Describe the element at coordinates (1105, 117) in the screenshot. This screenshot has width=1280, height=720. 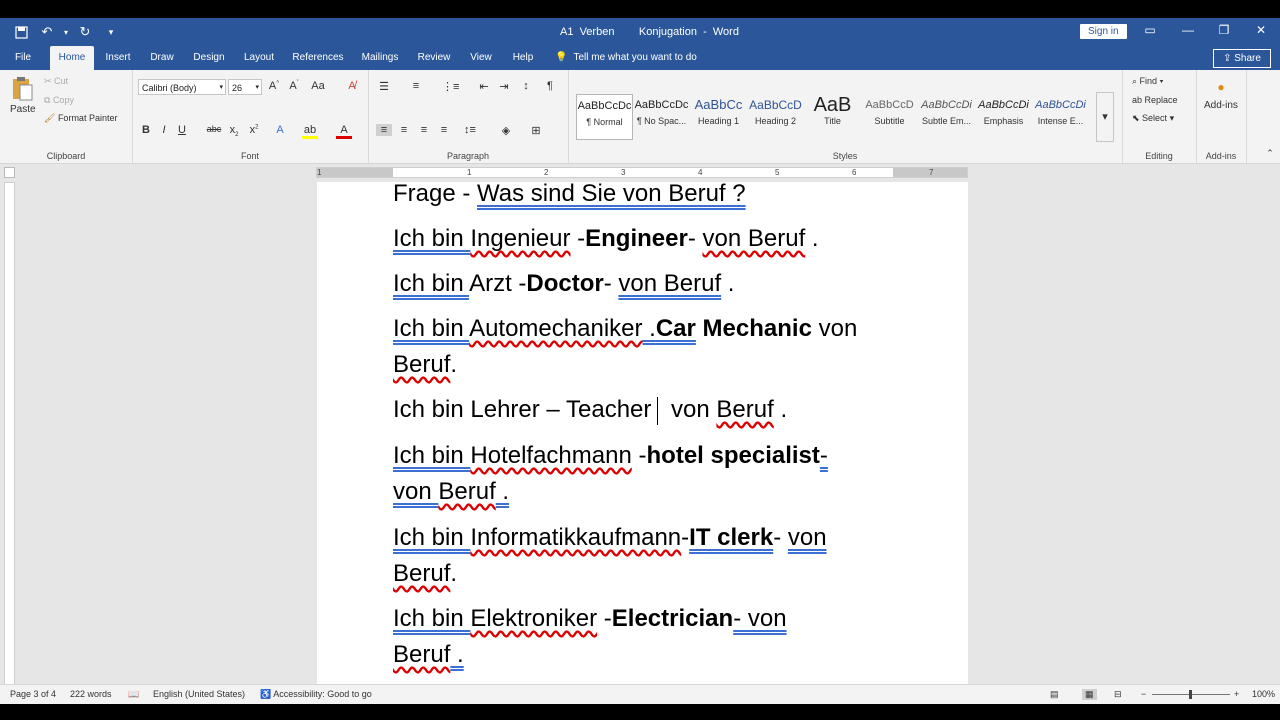
I see `styles-more-icon: ▾` at that location.